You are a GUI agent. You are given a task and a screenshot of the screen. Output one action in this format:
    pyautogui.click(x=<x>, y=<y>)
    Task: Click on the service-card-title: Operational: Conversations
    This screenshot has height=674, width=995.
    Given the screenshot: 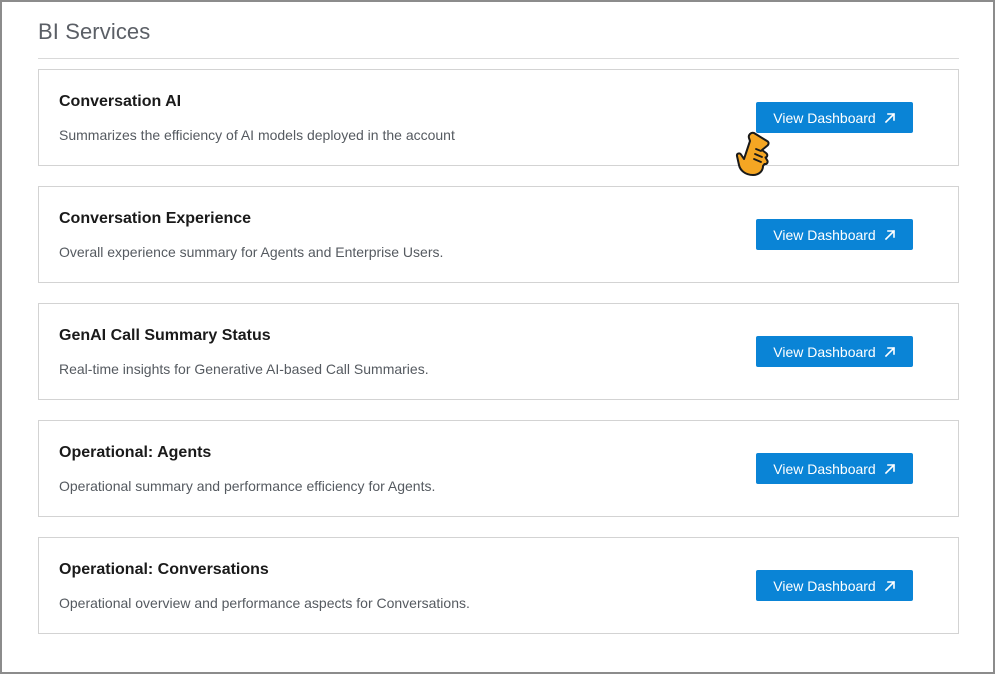 What is the action you would take?
    pyautogui.click(x=164, y=569)
    